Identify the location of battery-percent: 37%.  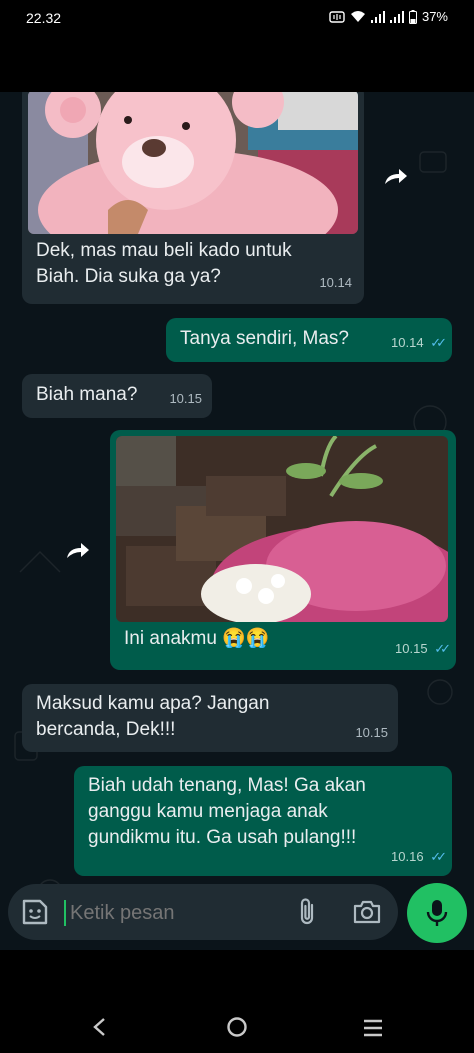
(434, 16).